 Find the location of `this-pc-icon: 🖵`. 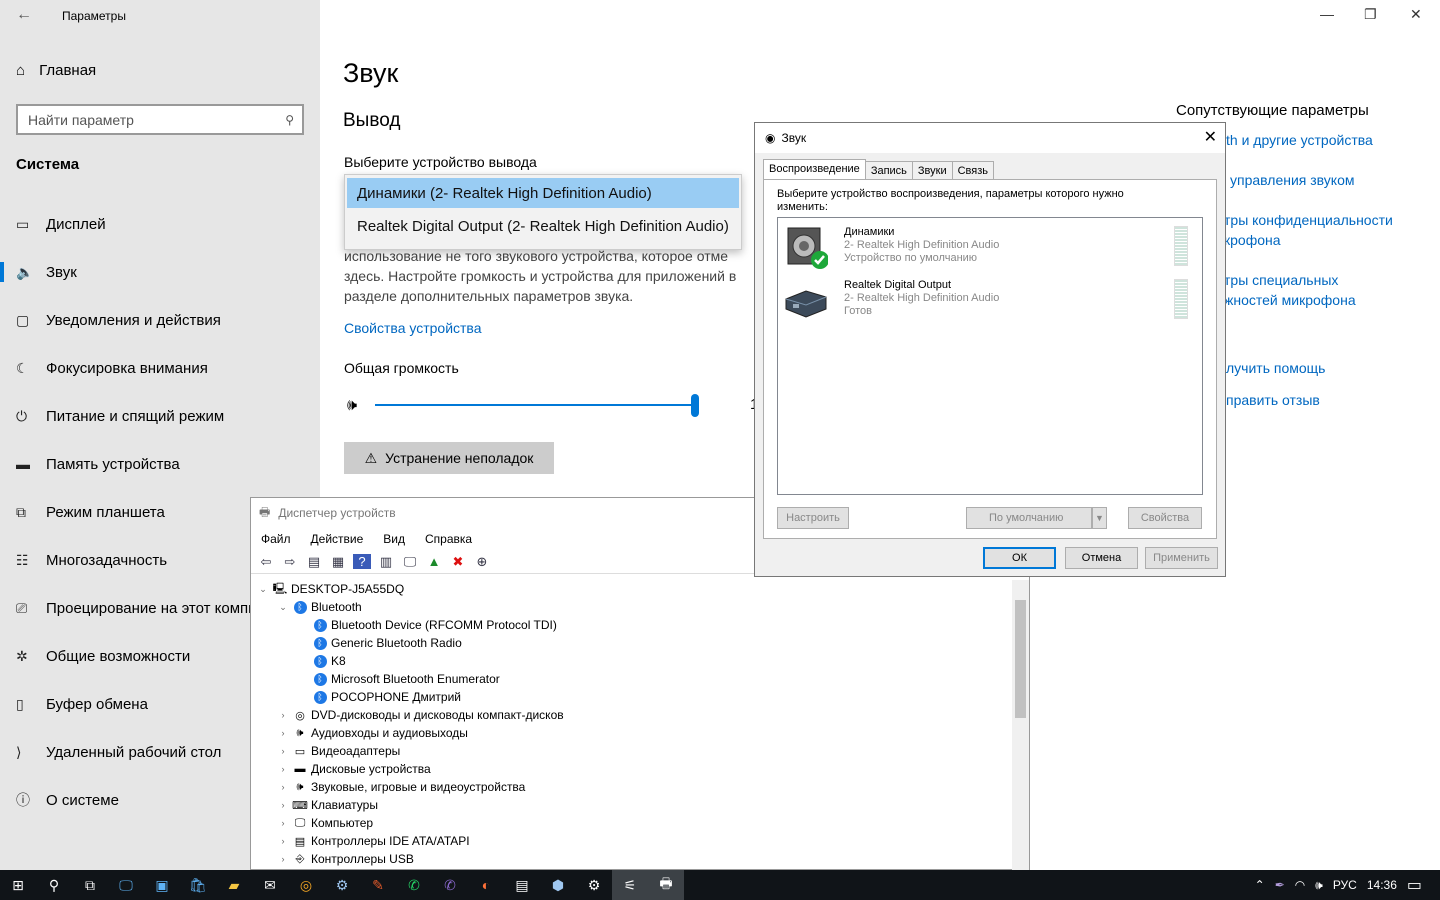

this-pc-icon: 🖵 is located at coordinates (126, 885).